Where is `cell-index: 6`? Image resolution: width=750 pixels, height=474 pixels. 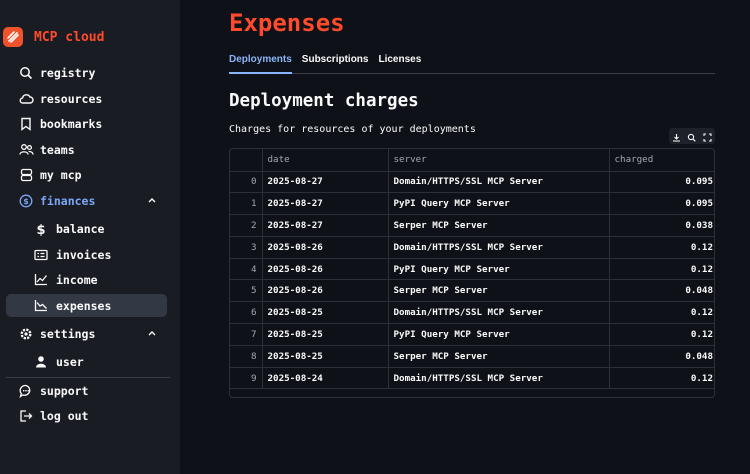
cell-index: 6 is located at coordinates (246, 313).